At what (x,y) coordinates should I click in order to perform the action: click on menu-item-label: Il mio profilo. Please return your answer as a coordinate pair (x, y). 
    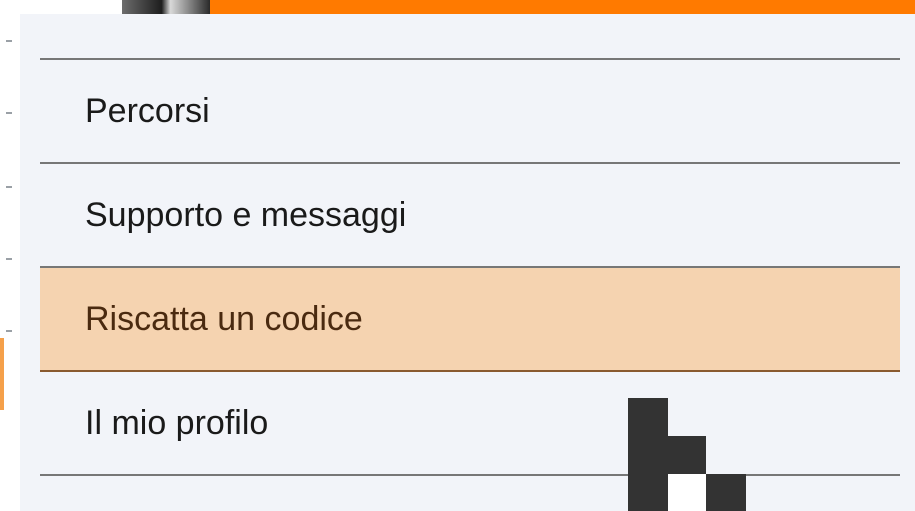
    Looking at the image, I should click on (177, 422).